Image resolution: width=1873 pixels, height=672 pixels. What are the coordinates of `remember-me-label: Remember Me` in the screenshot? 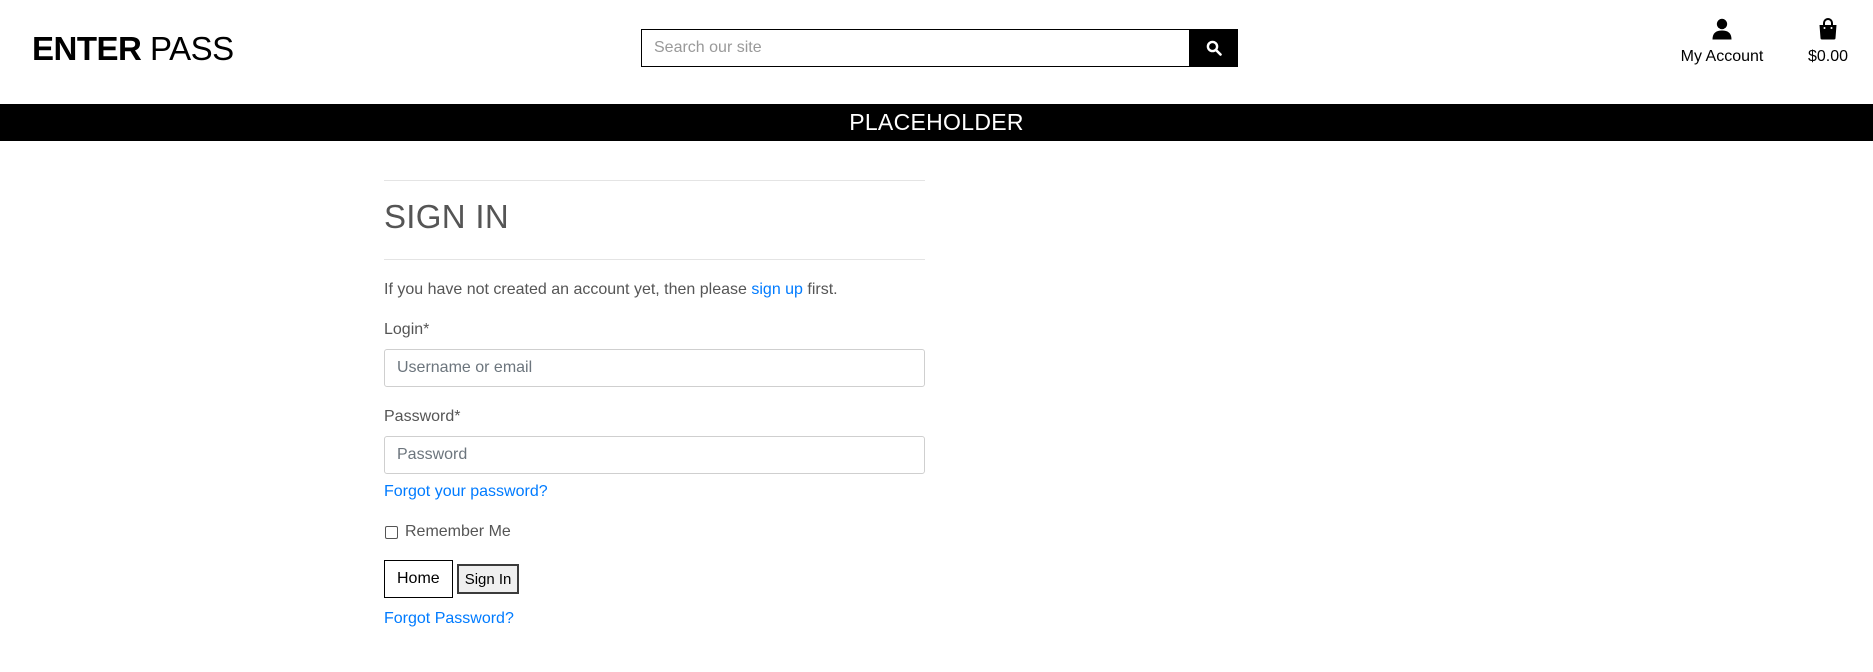 It's located at (458, 532).